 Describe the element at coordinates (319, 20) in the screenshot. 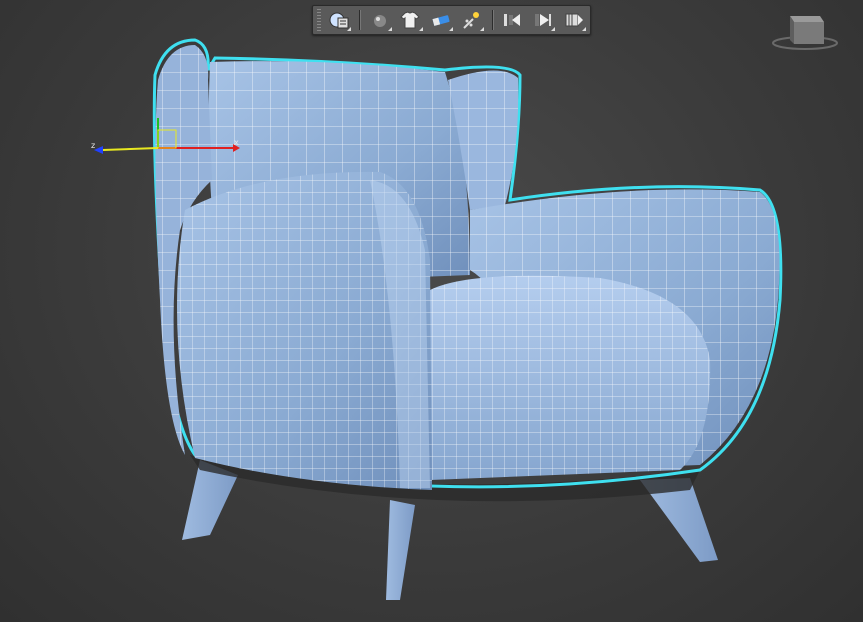

I see `toolbar-grip` at that location.